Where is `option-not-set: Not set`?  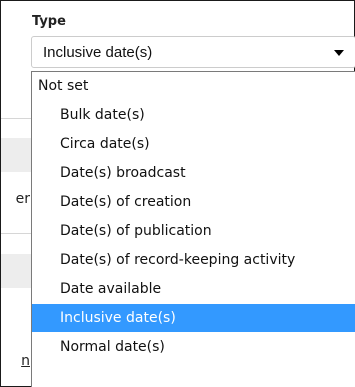
option-not-set: Not set is located at coordinates (193, 86).